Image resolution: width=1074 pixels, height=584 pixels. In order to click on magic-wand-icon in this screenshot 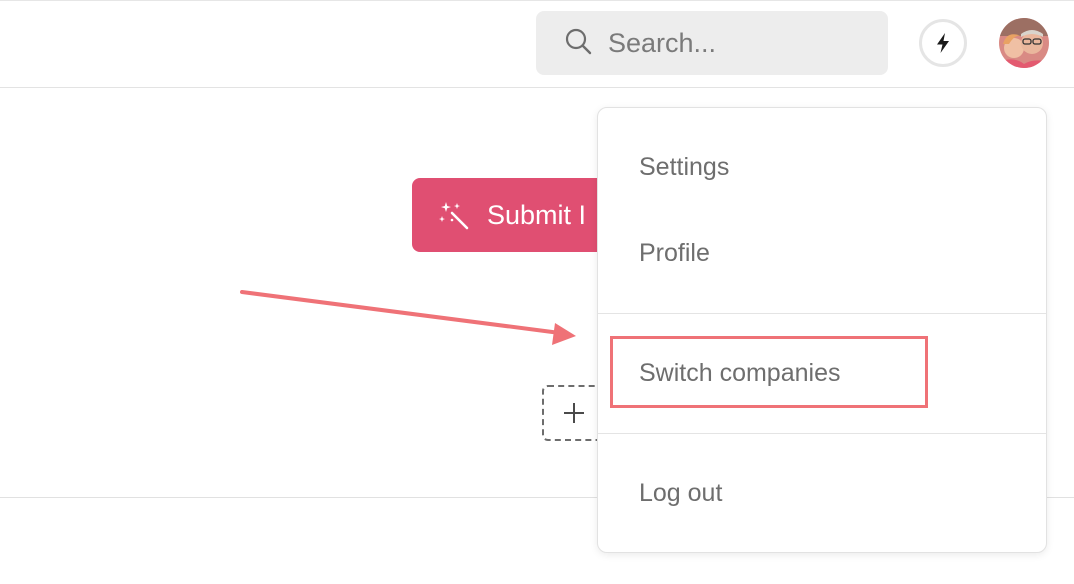, I will do `click(454, 216)`.